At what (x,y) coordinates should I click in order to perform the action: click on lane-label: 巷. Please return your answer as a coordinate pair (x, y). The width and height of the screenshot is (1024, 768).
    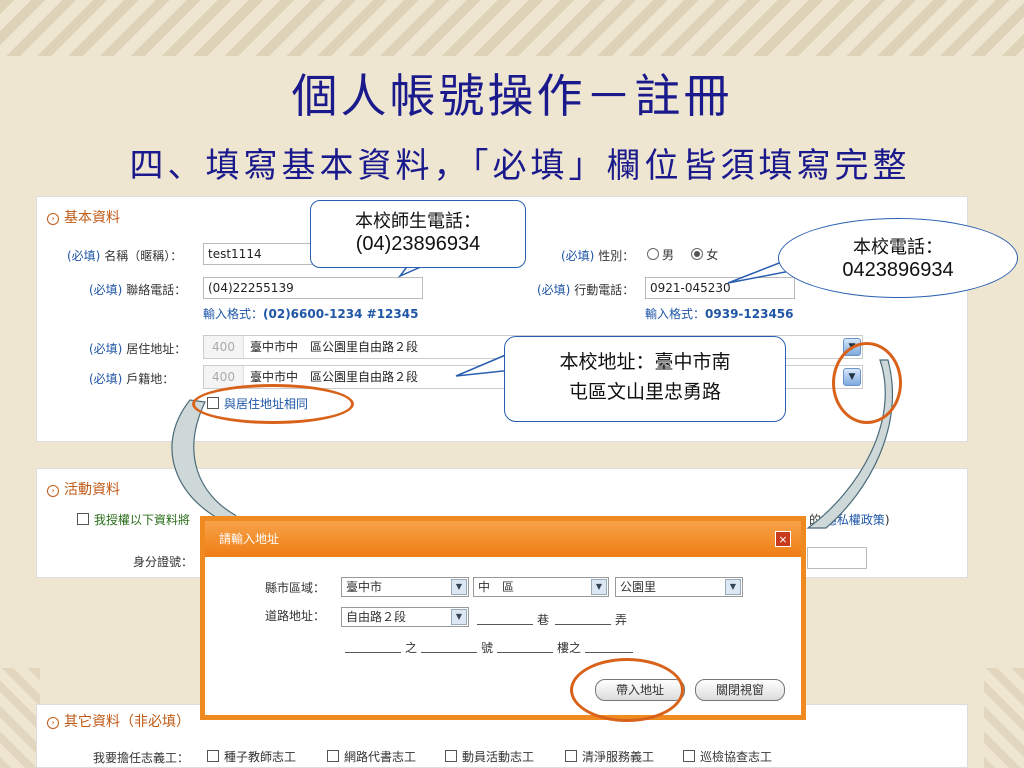
    Looking at the image, I should click on (543, 620).